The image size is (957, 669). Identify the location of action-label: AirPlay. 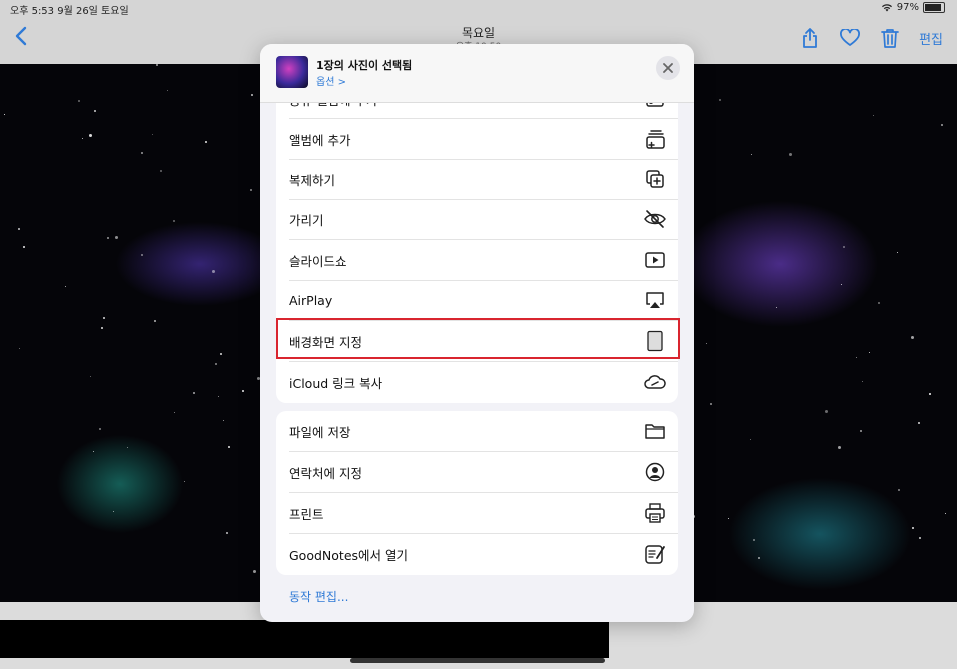
(311, 300).